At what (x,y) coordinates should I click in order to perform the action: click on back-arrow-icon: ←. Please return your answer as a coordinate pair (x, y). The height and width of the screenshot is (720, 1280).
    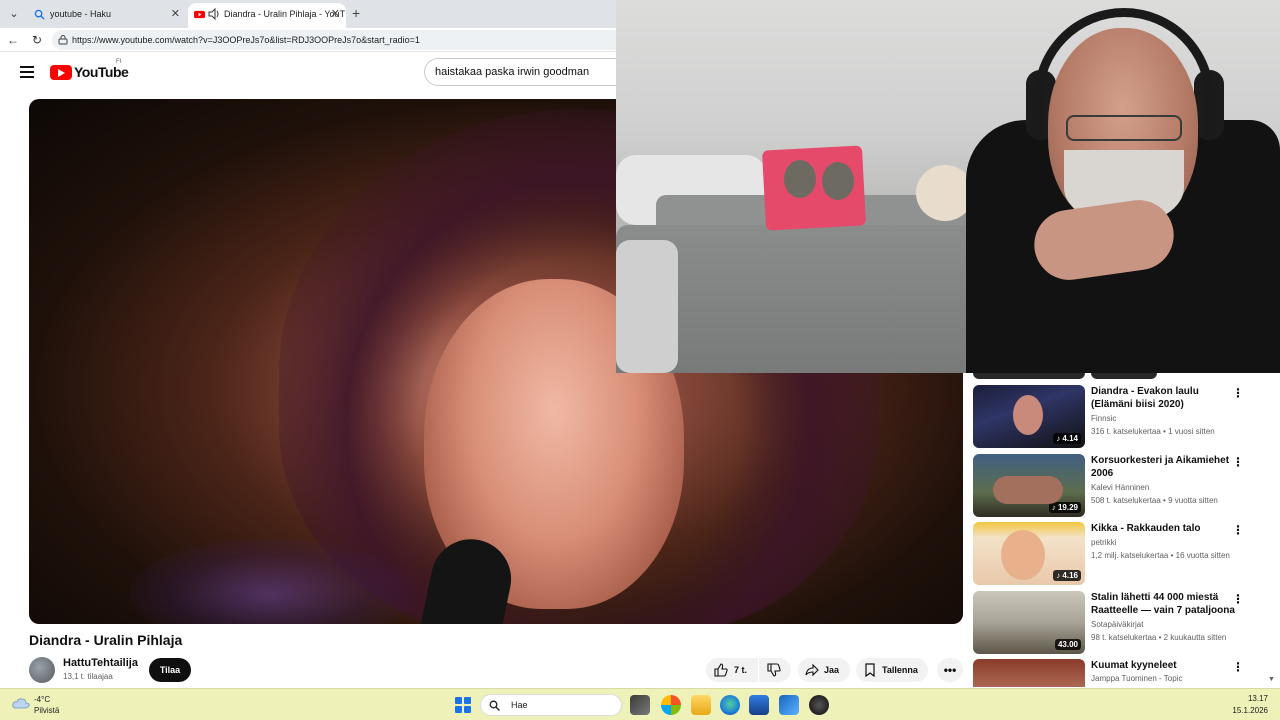
    Looking at the image, I should click on (13, 40).